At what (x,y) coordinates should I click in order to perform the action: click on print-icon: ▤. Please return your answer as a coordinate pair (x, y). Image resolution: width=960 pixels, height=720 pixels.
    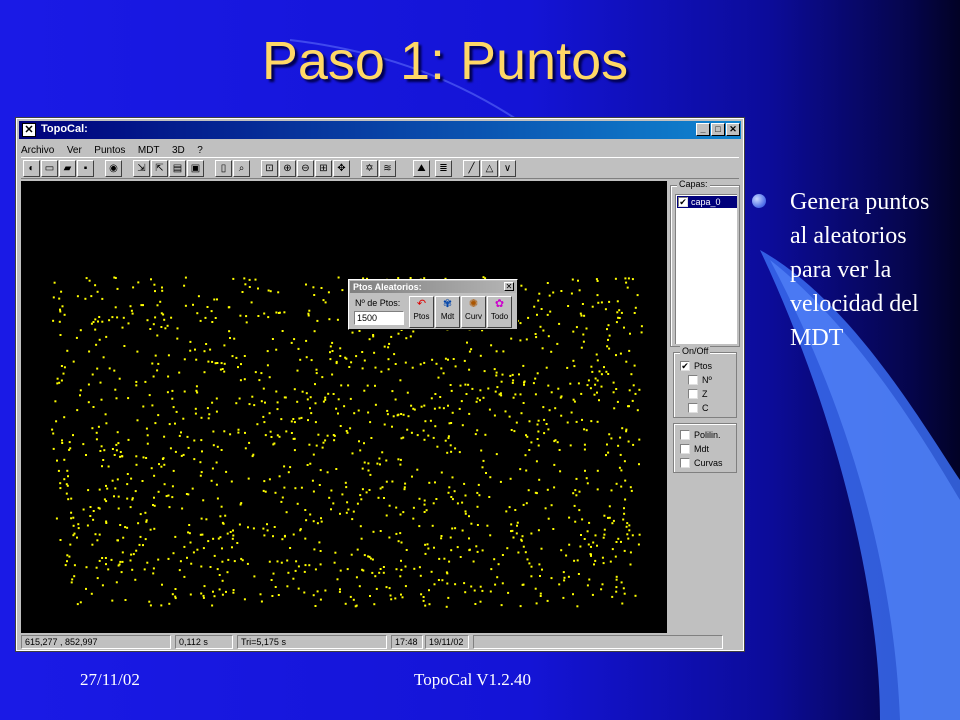
    Looking at the image, I should click on (177, 168).